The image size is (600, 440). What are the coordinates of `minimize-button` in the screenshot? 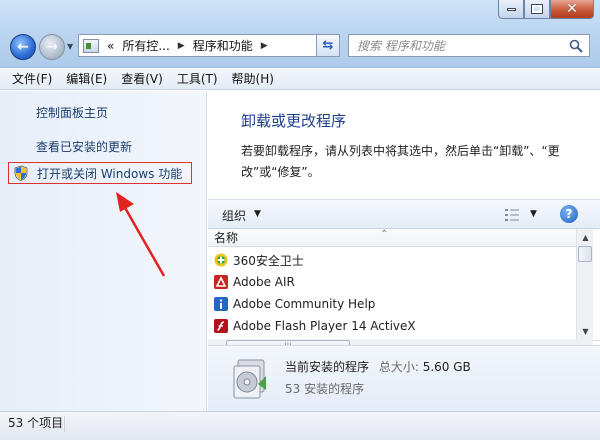 It's located at (511, 9).